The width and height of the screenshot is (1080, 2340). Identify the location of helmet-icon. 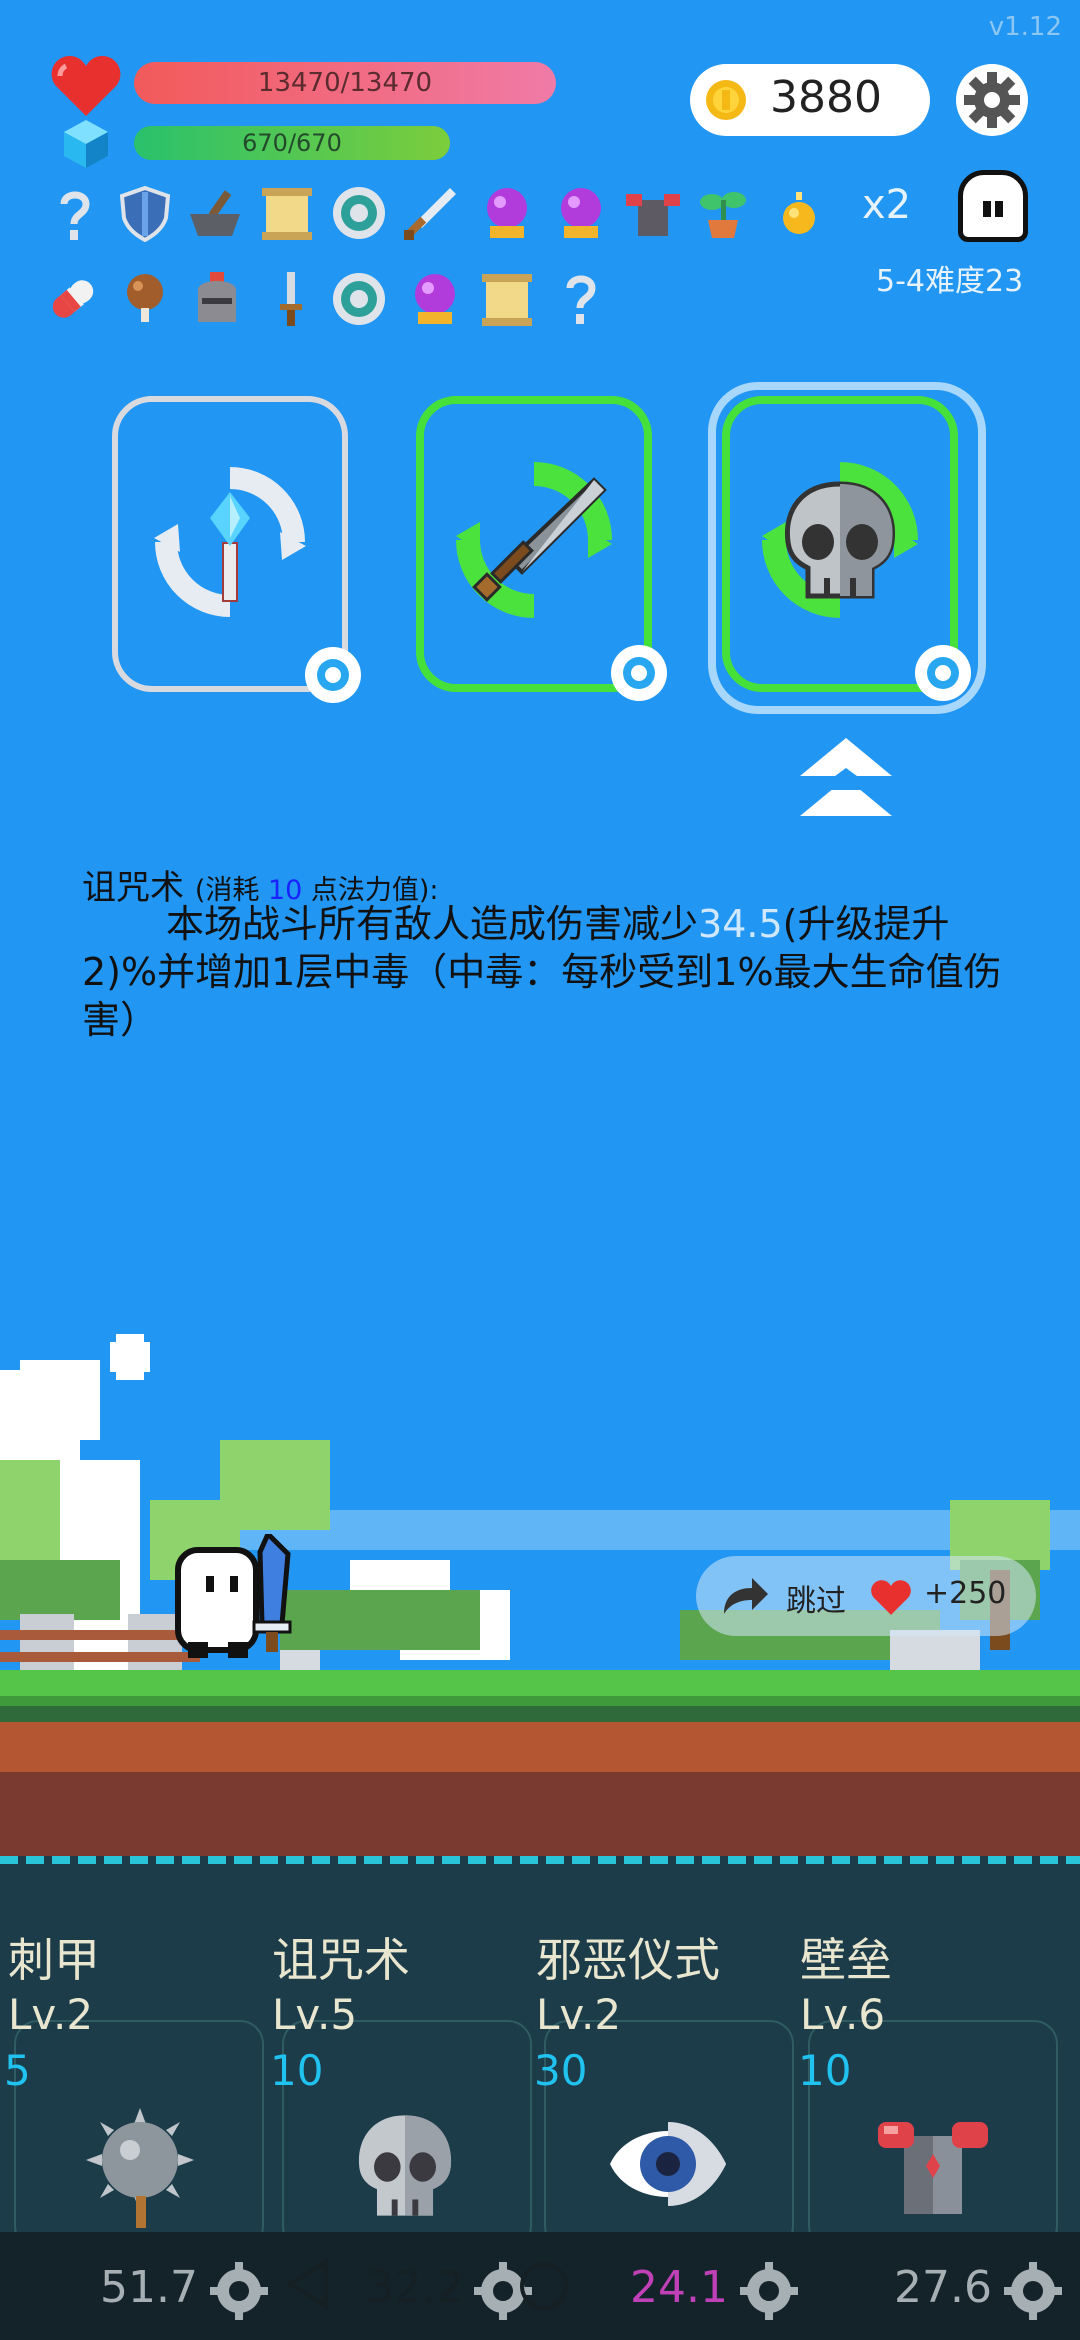
(217, 299).